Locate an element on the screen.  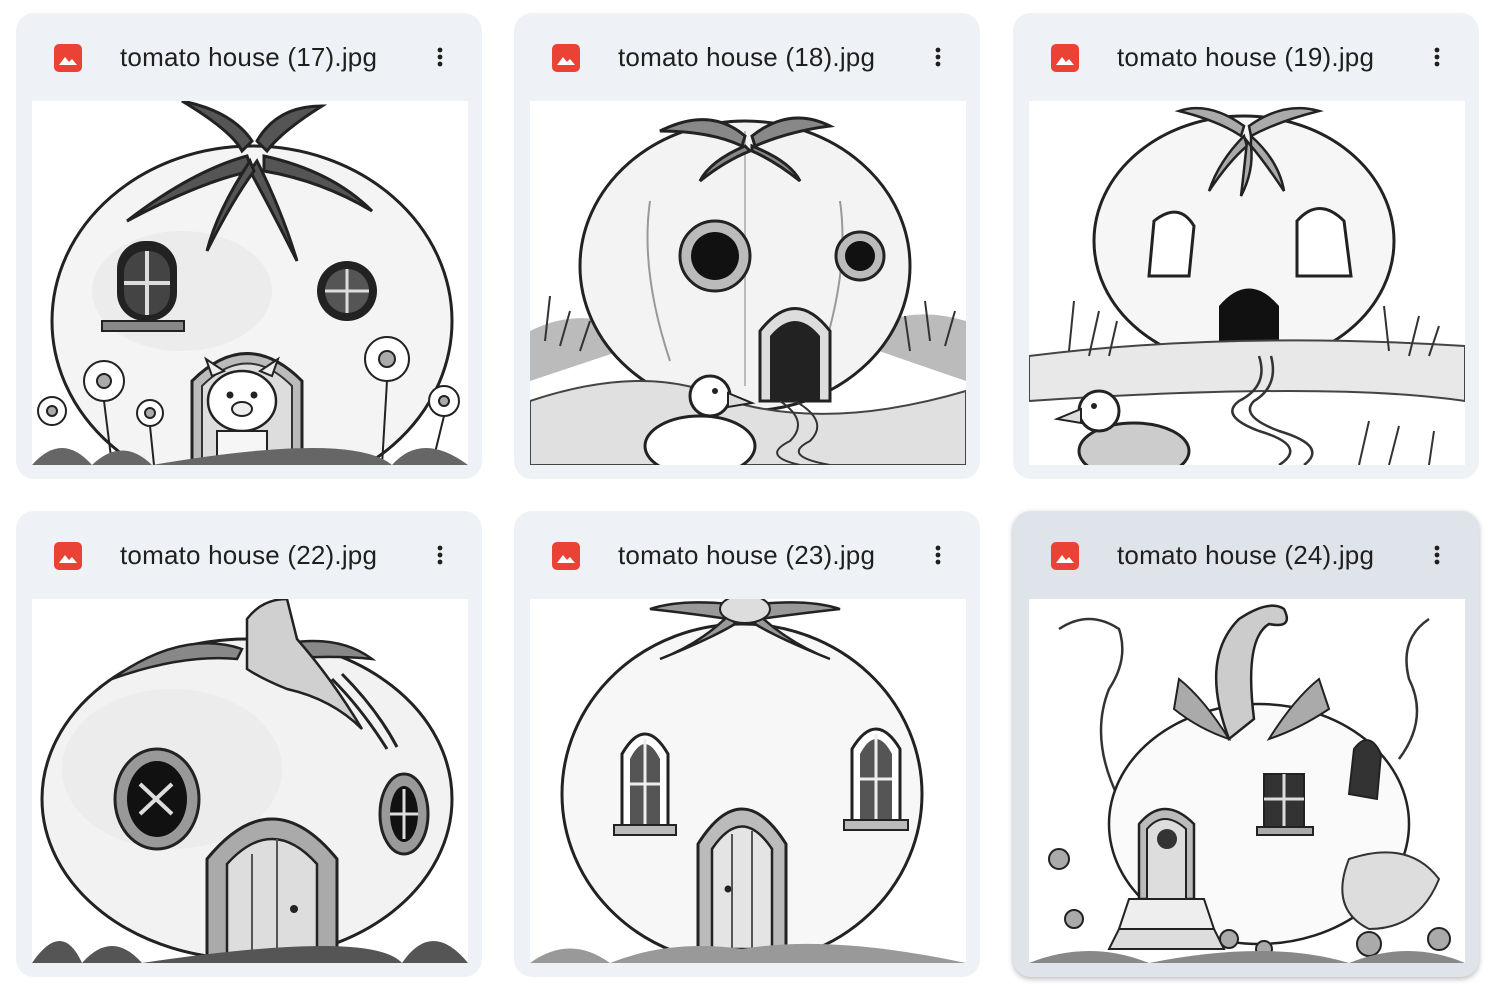
file-card-selected: tomato house (24).jpg is located at coordinates (1246, 744).